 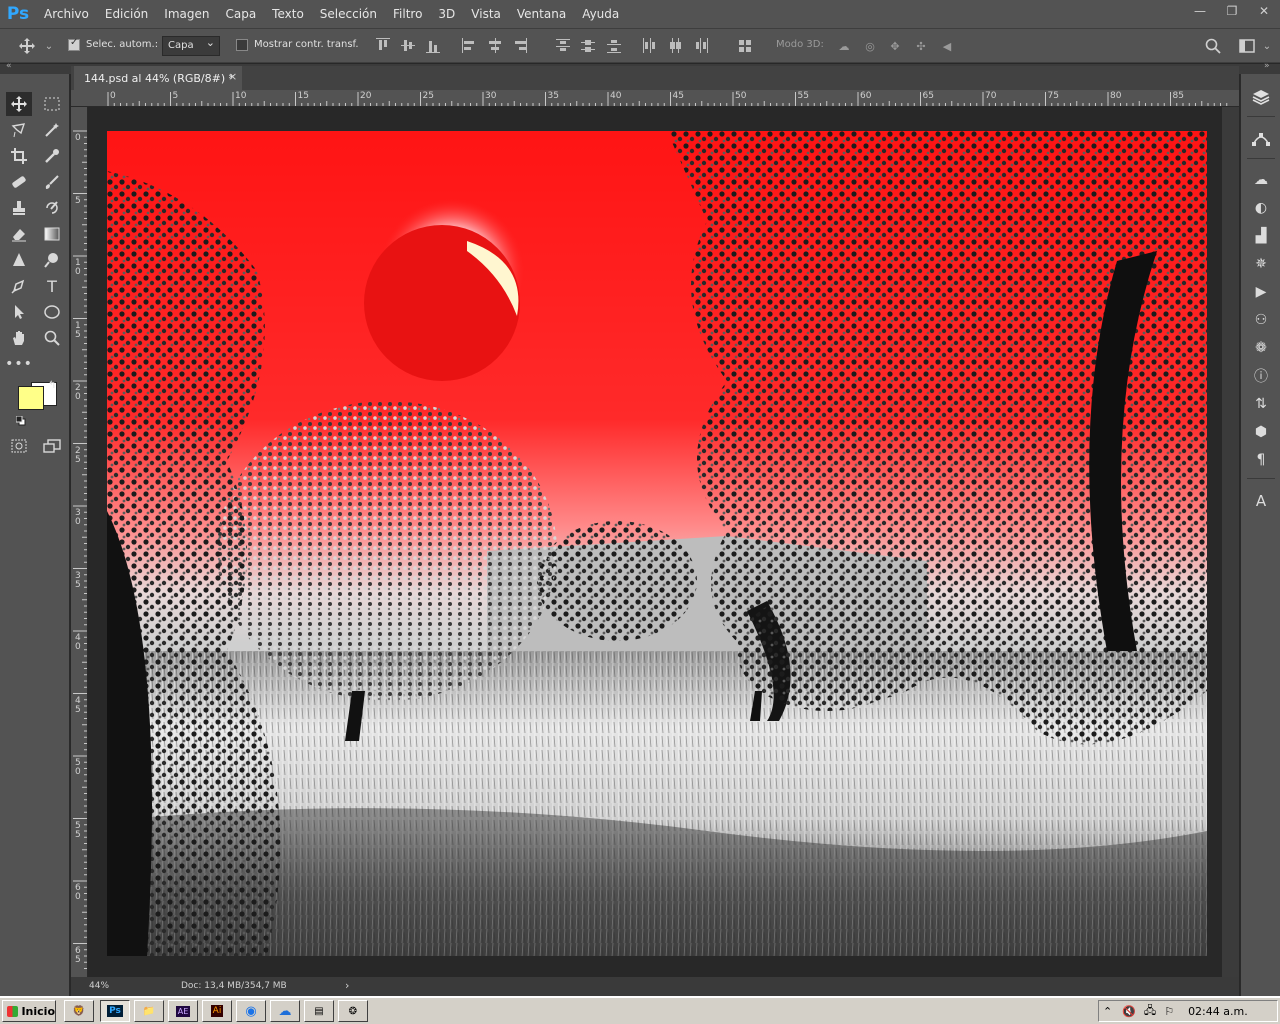 I want to click on timeline-panel-icon: ⇅, so click(x=1261, y=404).